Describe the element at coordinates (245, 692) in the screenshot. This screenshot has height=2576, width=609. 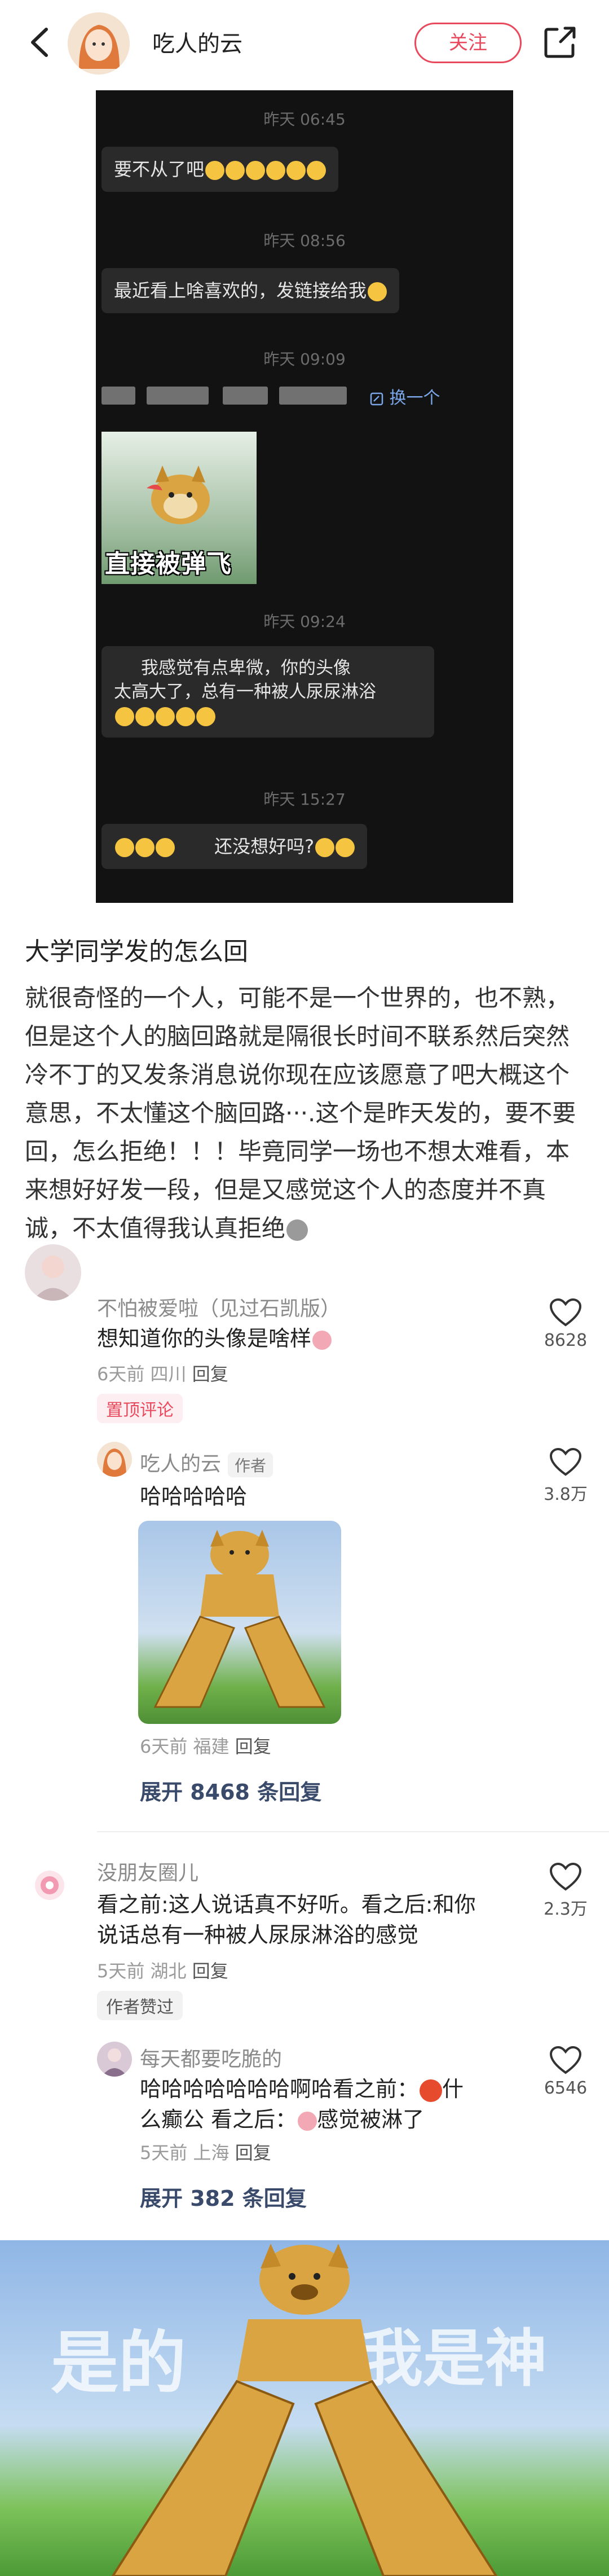
I see `message-text: 太高大了，总有一种被人尿尿淋浴` at that location.